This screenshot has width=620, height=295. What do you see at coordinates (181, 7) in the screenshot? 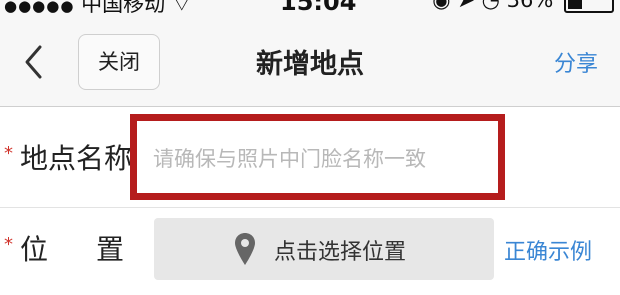
I see `wifi-icon: ⌔` at bounding box center [181, 7].